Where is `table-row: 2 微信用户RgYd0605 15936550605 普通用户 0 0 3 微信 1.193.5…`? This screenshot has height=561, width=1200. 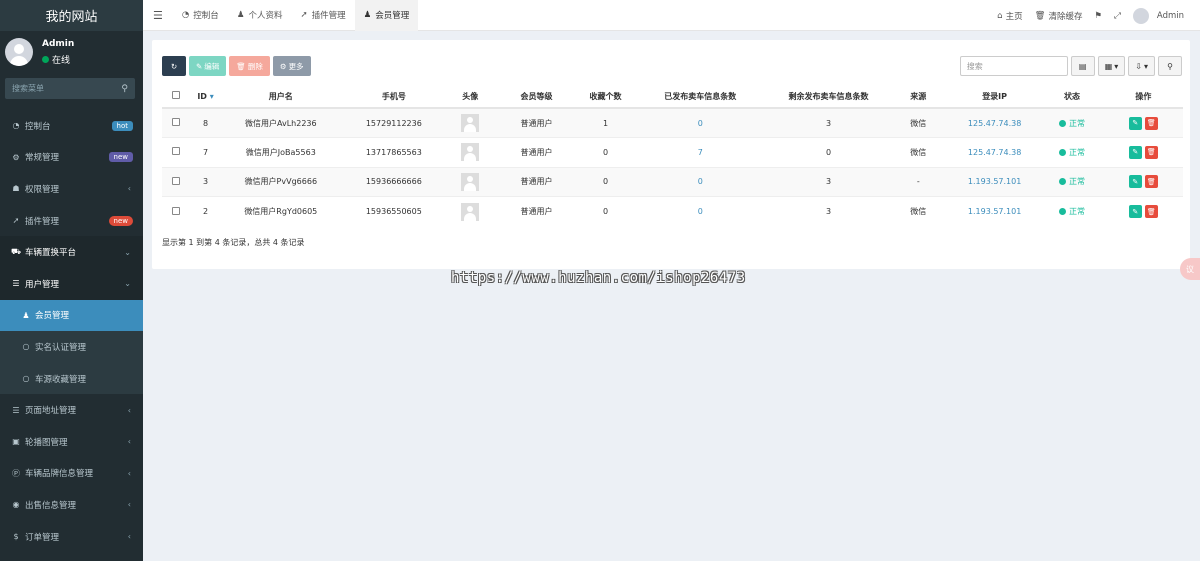 table-row: 2 微信用户RgYd0605 15936550605 普通用户 0 0 3 微信 1.193.5… is located at coordinates (672, 211).